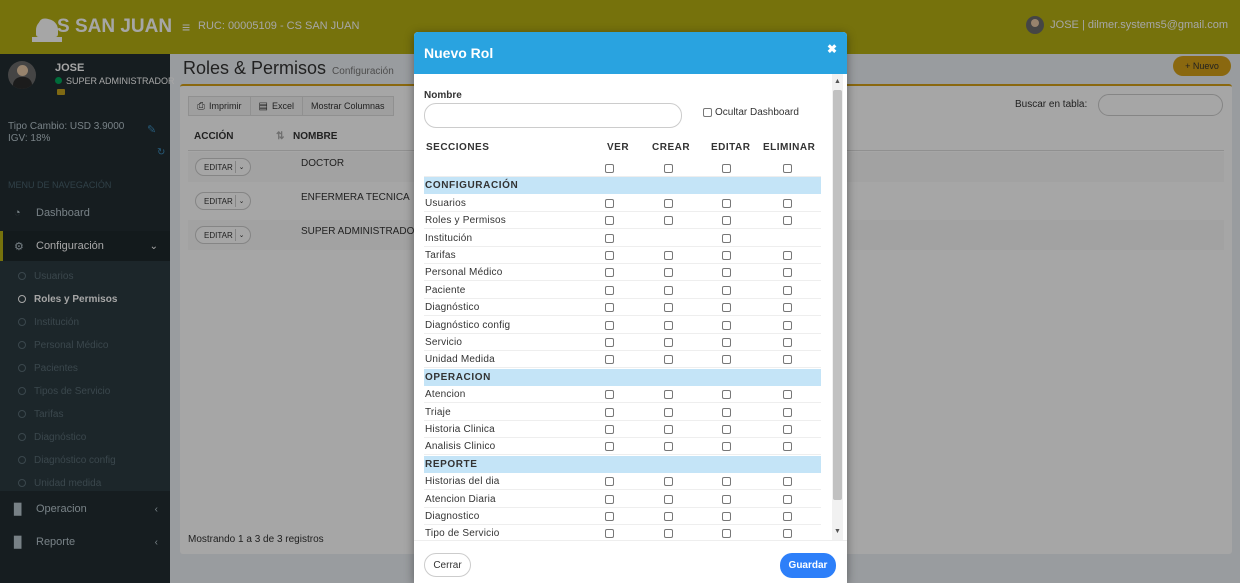 Image resolution: width=1240 pixels, height=583 pixels. What do you see at coordinates (458, 147) in the screenshot?
I see `header-secciones: SECCIONES` at bounding box center [458, 147].